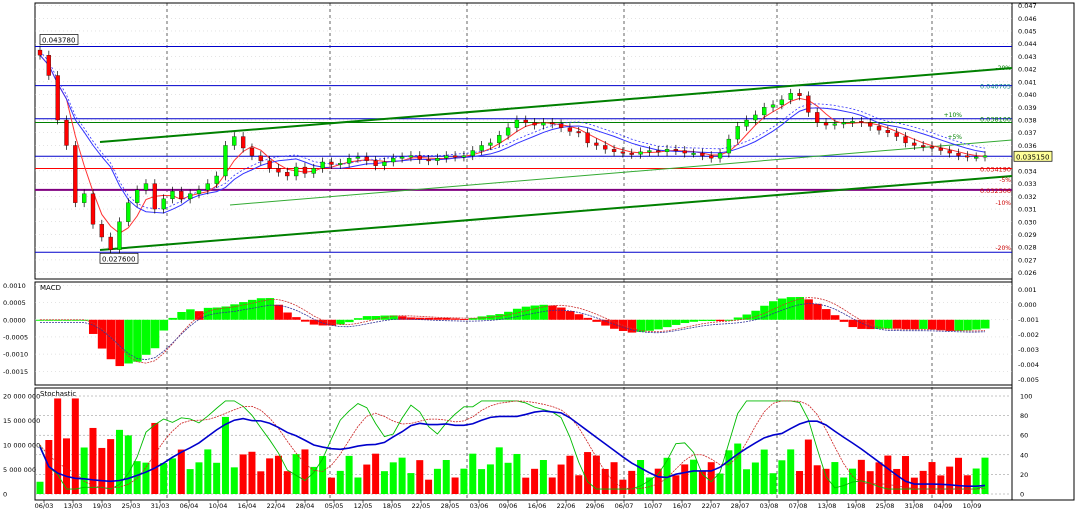  Describe the element at coordinates (995, 87) in the screenshot. I see `level-label: 0.040705` at that location.